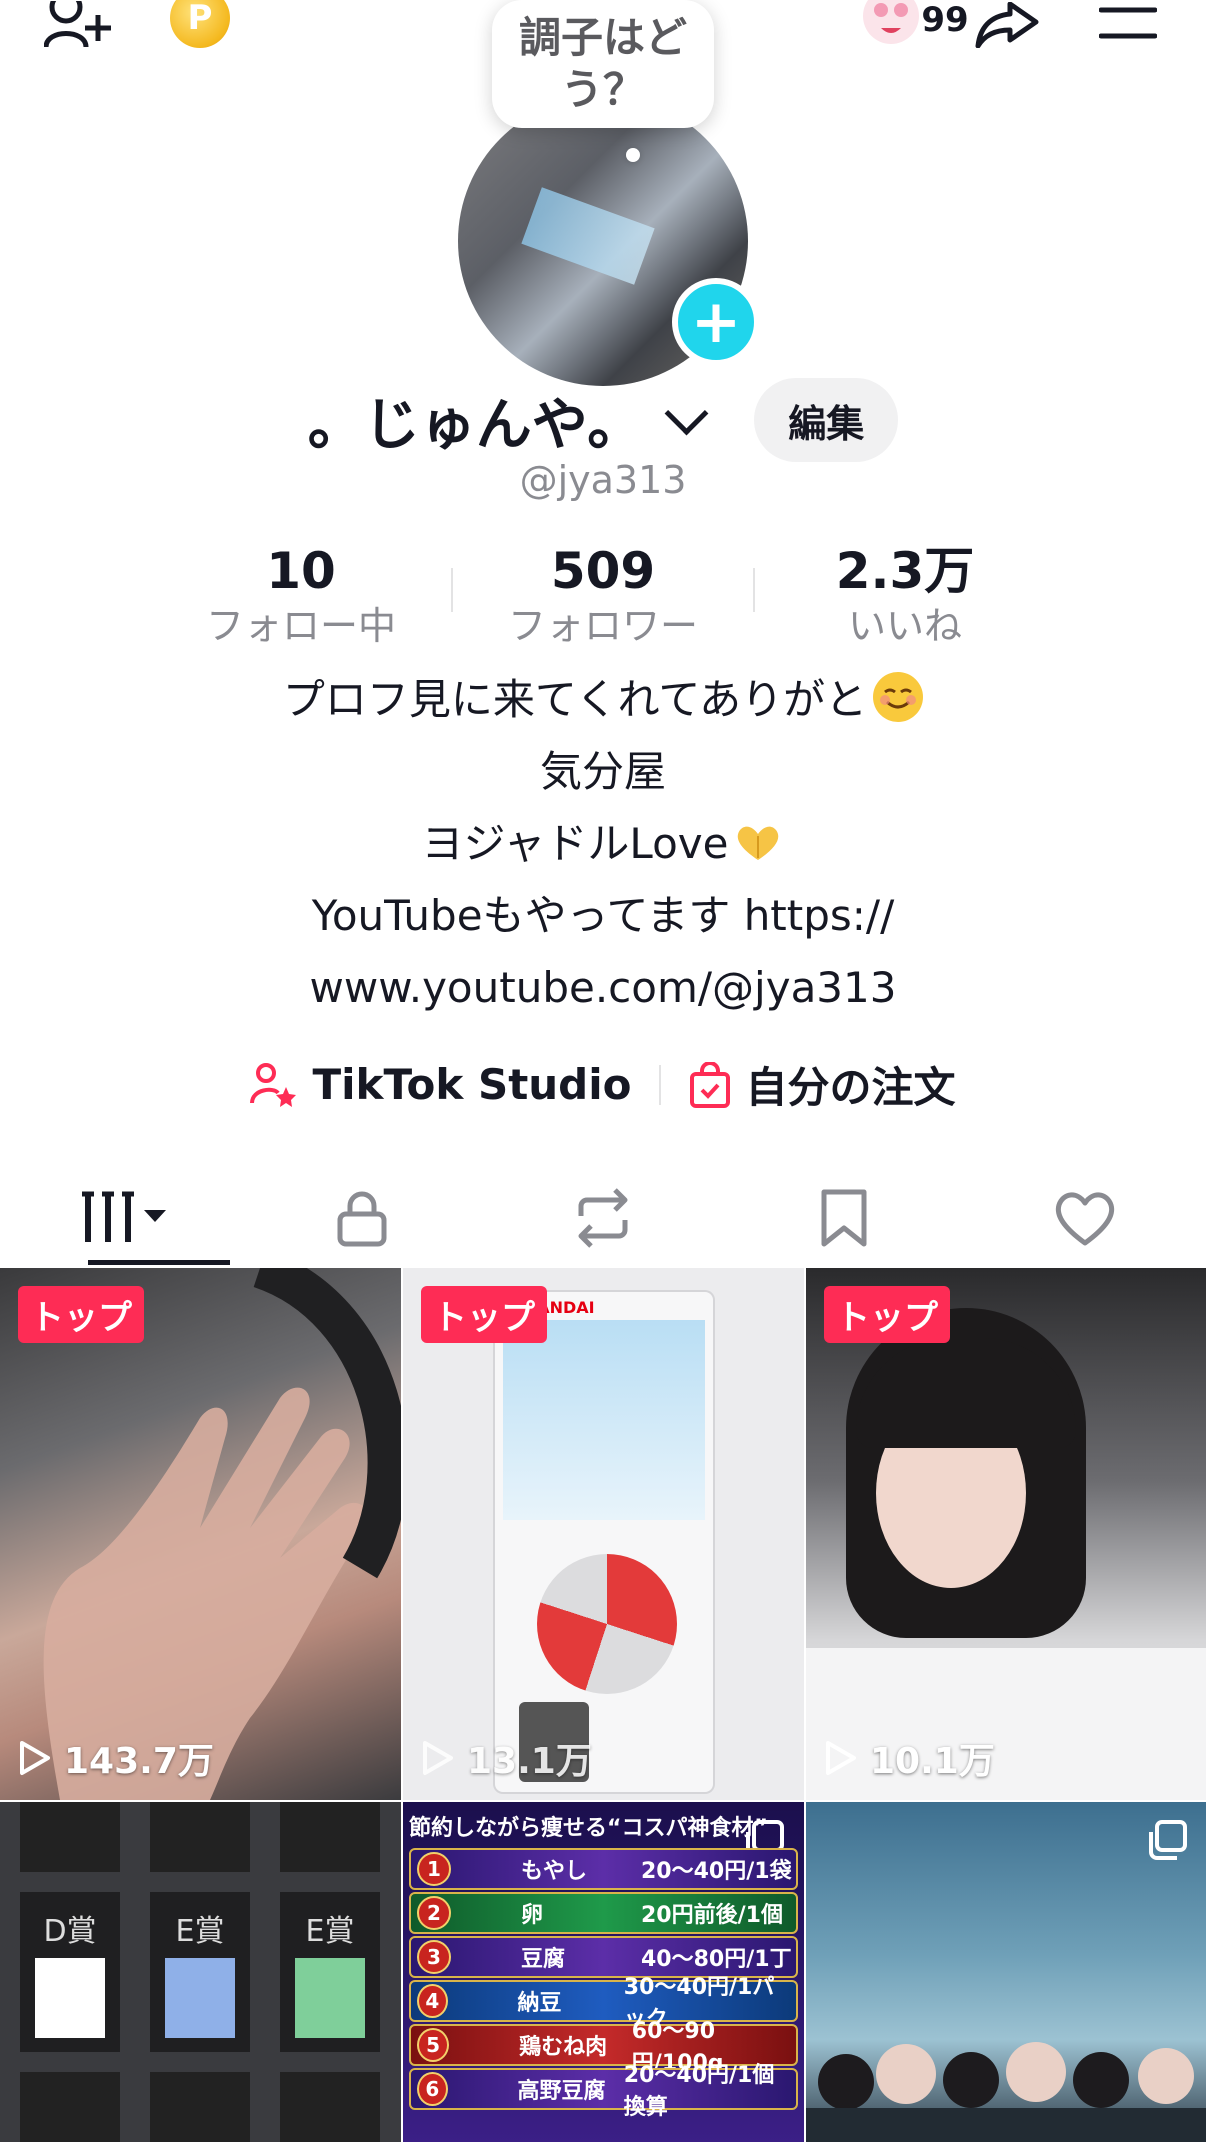 This screenshot has height=2144, width=1206. I want to click on bio-line-5: www.youtube.com/@jya313, so click(603, 988).